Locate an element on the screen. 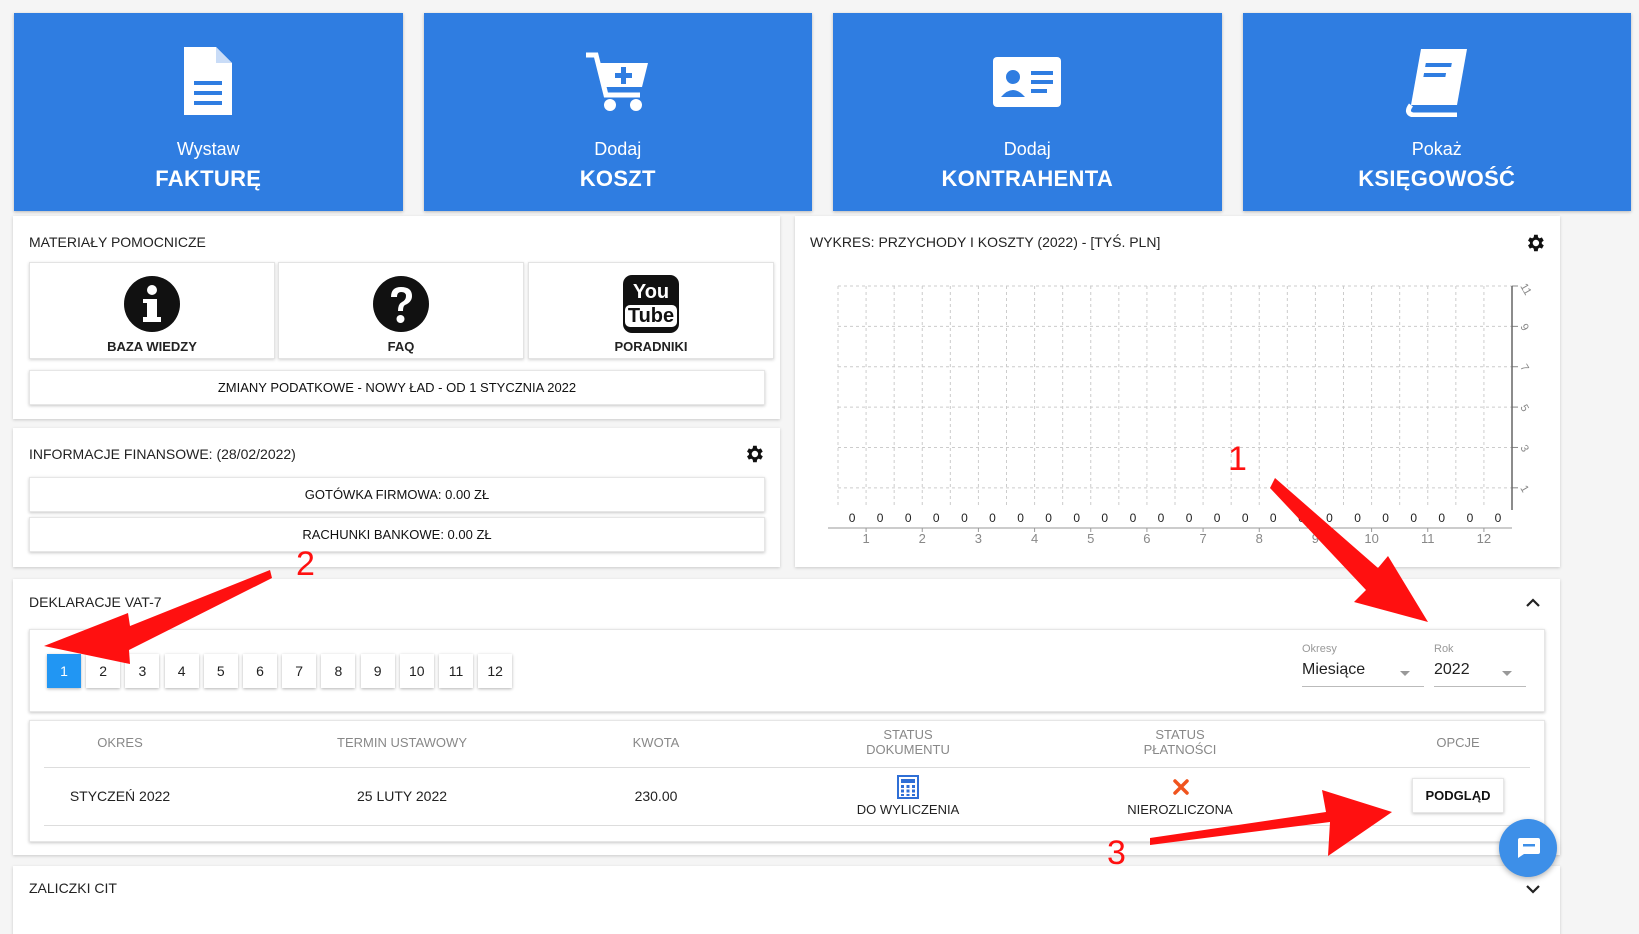 This screenshot has height=934, width=1639. tile-main: KONTRAHENTA is located at coordinates (1027, 178).